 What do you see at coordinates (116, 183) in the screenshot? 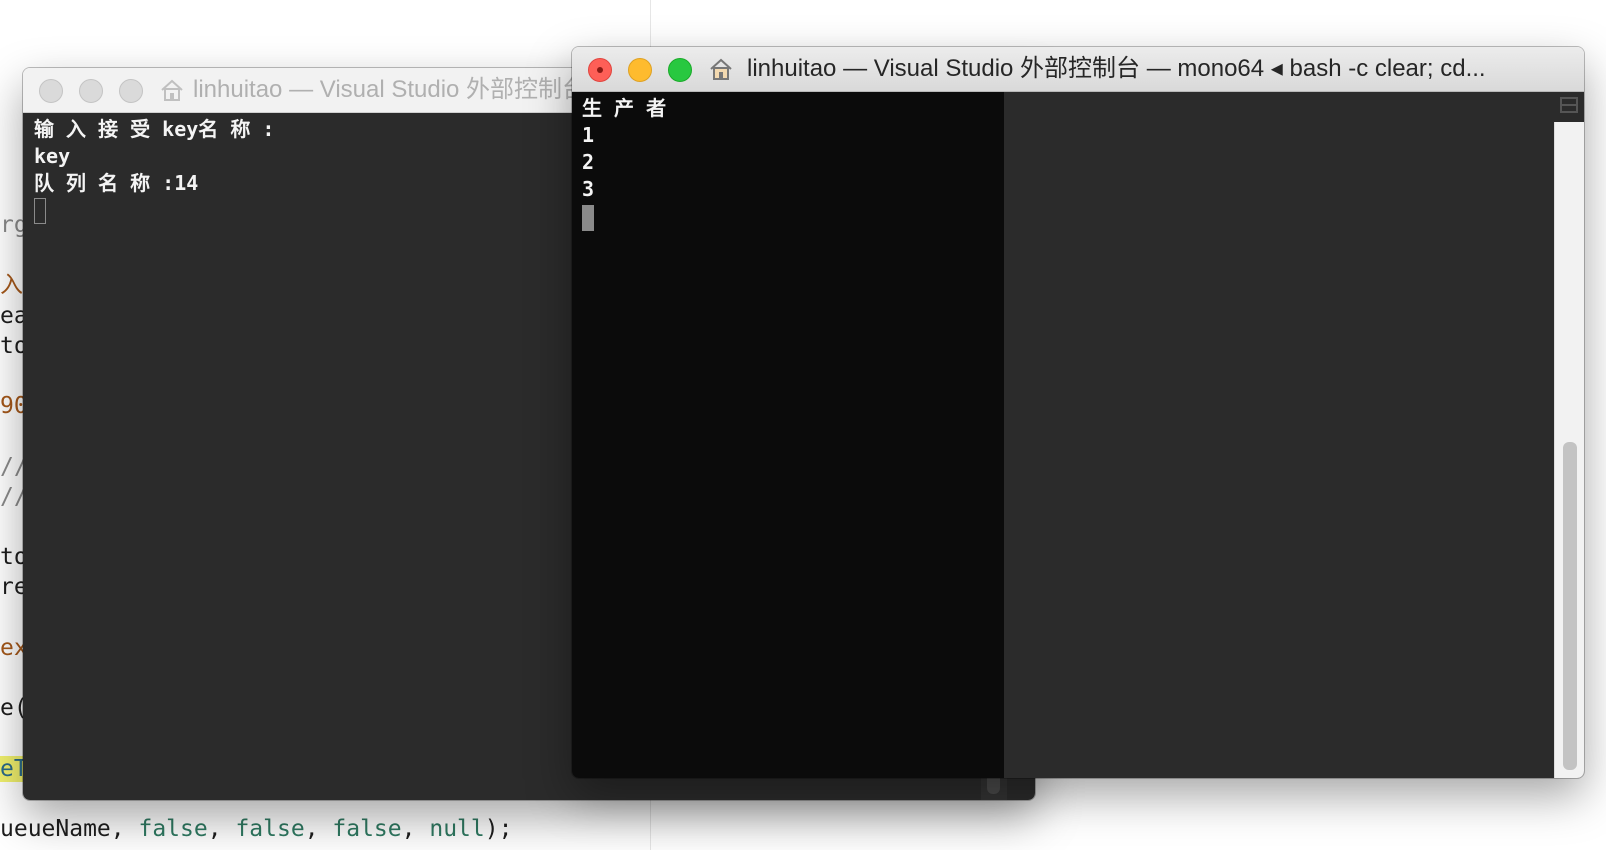
I see `back-terminal-line: 队 列 名 称 :14` at bounding box center [116, 183].